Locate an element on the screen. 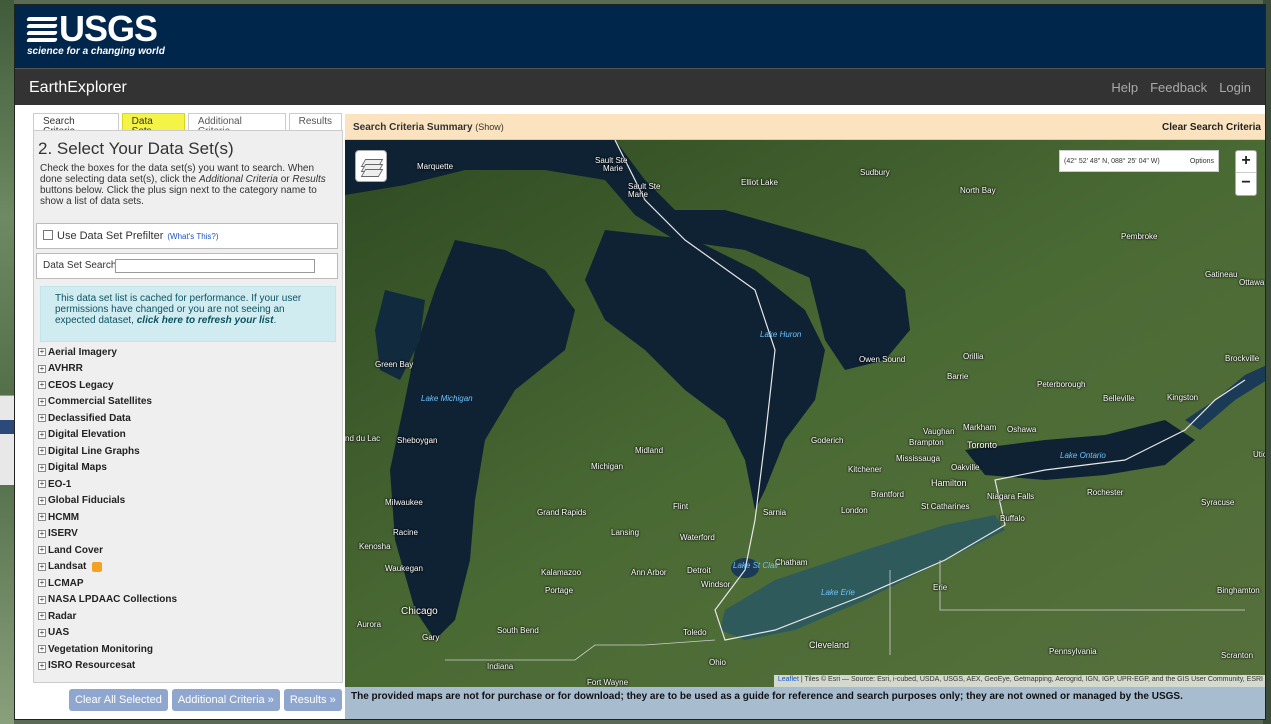 This screenshot has width=1271, height=724. list-item: + ISRO Resourcesat is located at coordinates (188, 666).